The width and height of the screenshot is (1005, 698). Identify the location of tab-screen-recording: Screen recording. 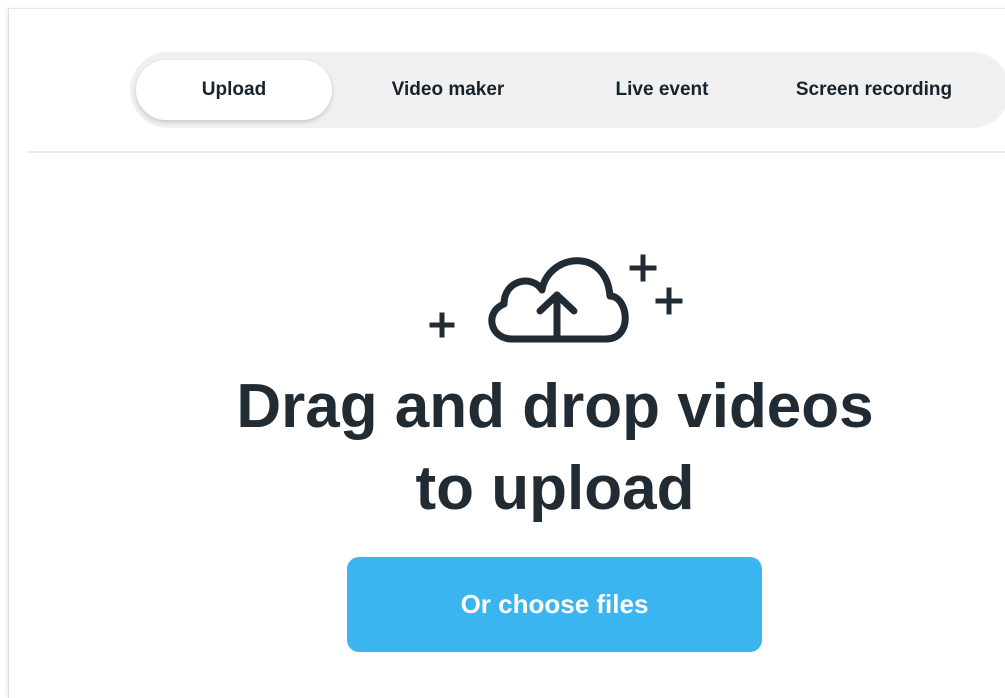
(874, 90).